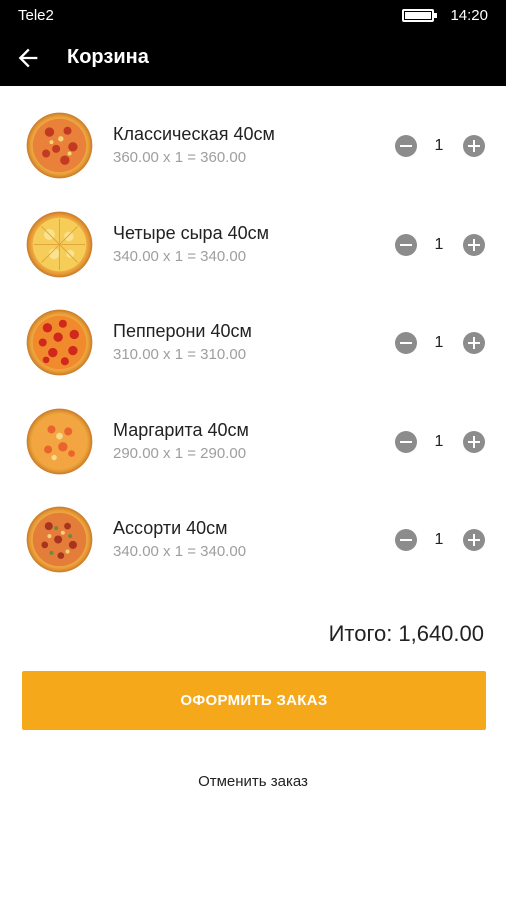  What do you see at coordinates (28, 58) in the screenshot?
I see `arrow-back-icon` at bounding box center [28, 58].